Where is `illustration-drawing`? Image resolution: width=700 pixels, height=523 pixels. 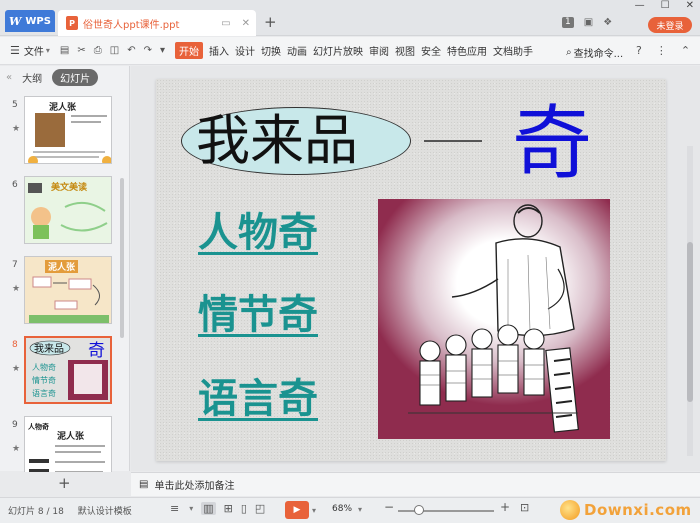 illustration-drawing is located at coordinates (493, 318).